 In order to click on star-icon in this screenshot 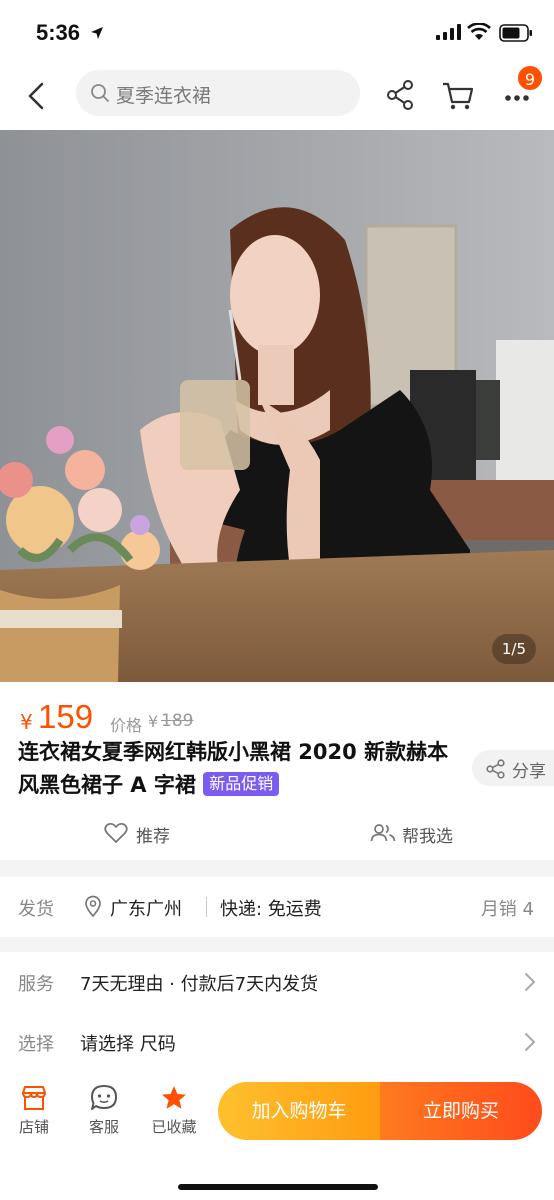, I will do `click(174, 1097)`.